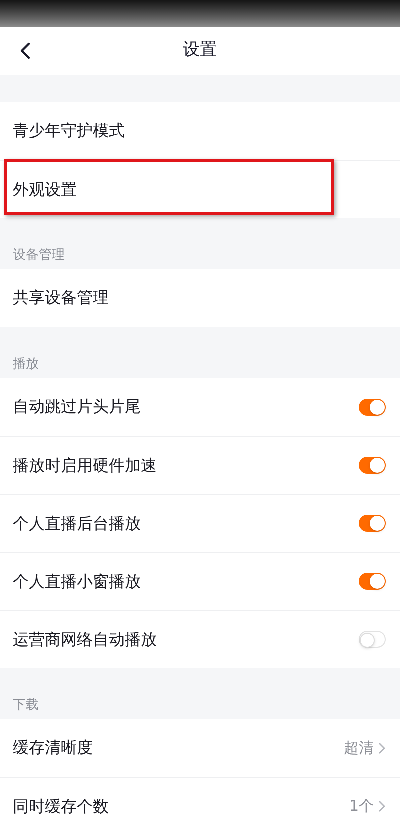  I want to click on row-label: 外观设置, so click(45, 189).